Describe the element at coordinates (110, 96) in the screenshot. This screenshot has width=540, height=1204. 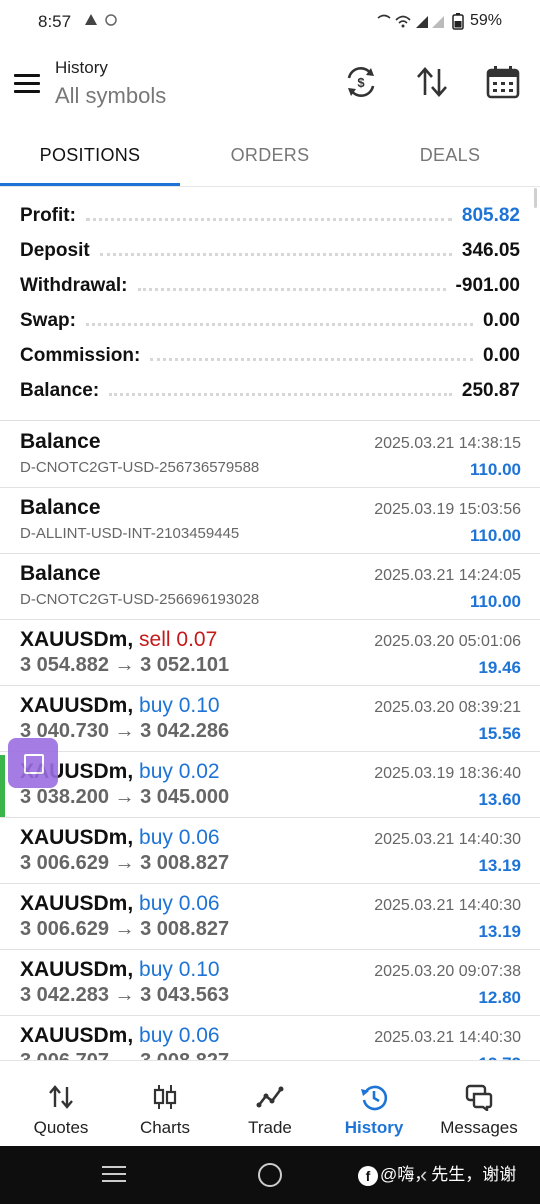
I see `symbol-filter: All symbols` at that location.